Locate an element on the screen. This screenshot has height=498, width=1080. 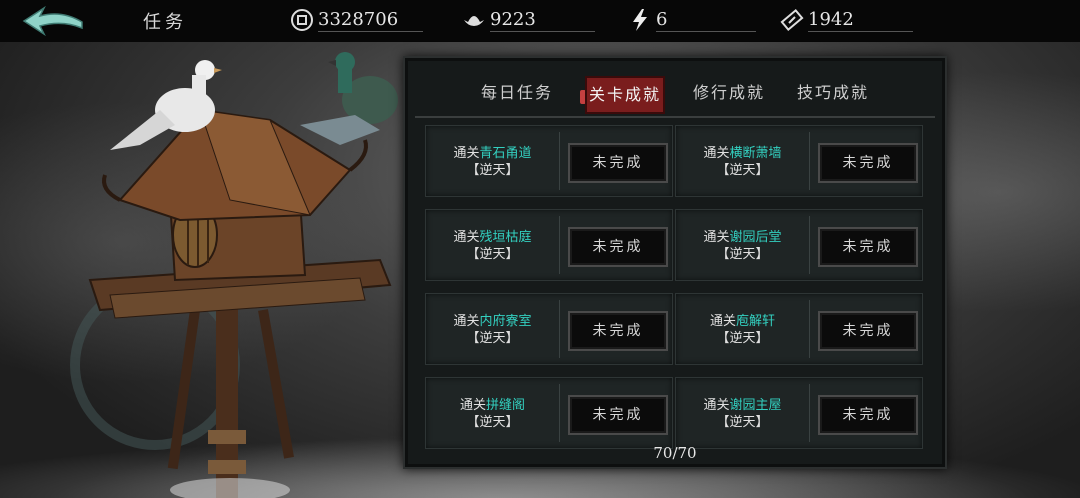
achievement-item: 通关谢园后堂 【逆天】 未完成 is located at coordinates (799, 245).